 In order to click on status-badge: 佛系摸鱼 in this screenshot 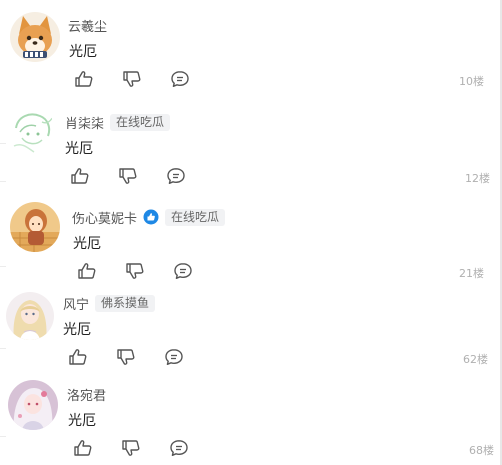, I will do `click(125, 303)`.